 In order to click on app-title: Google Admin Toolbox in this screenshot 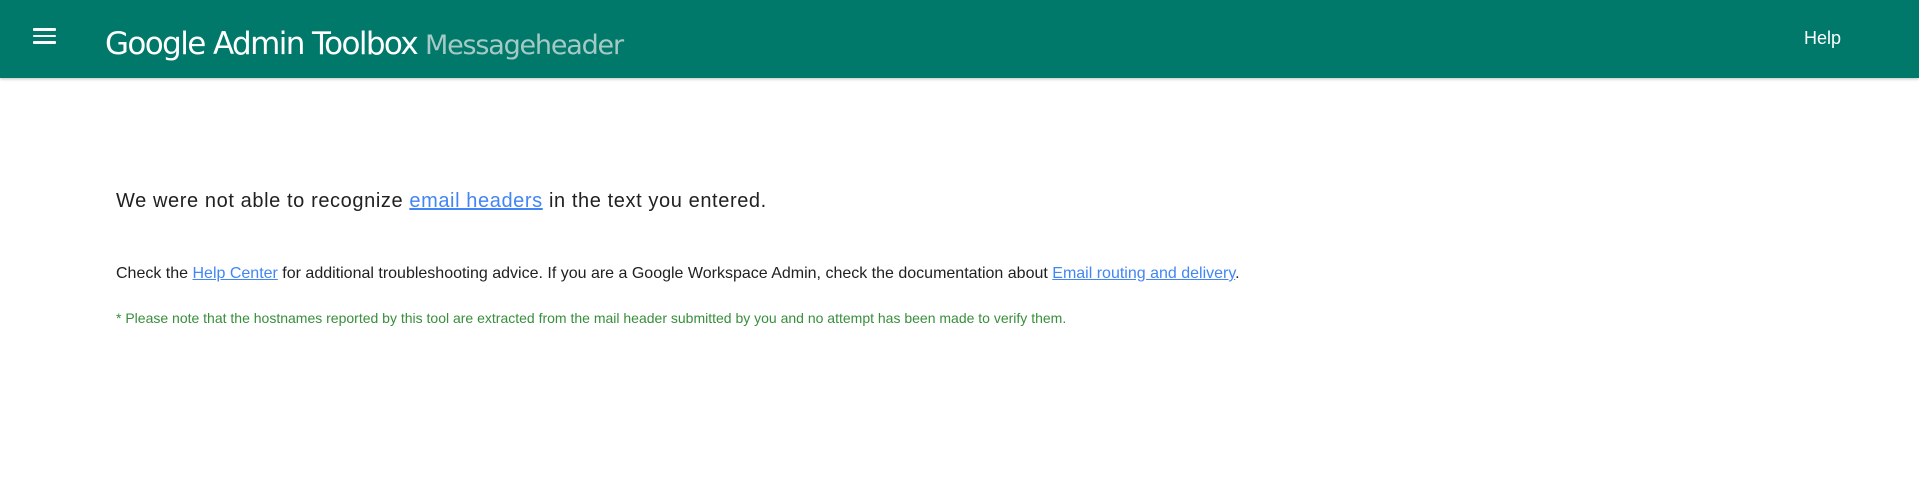, I will do `click(262, 44)`.